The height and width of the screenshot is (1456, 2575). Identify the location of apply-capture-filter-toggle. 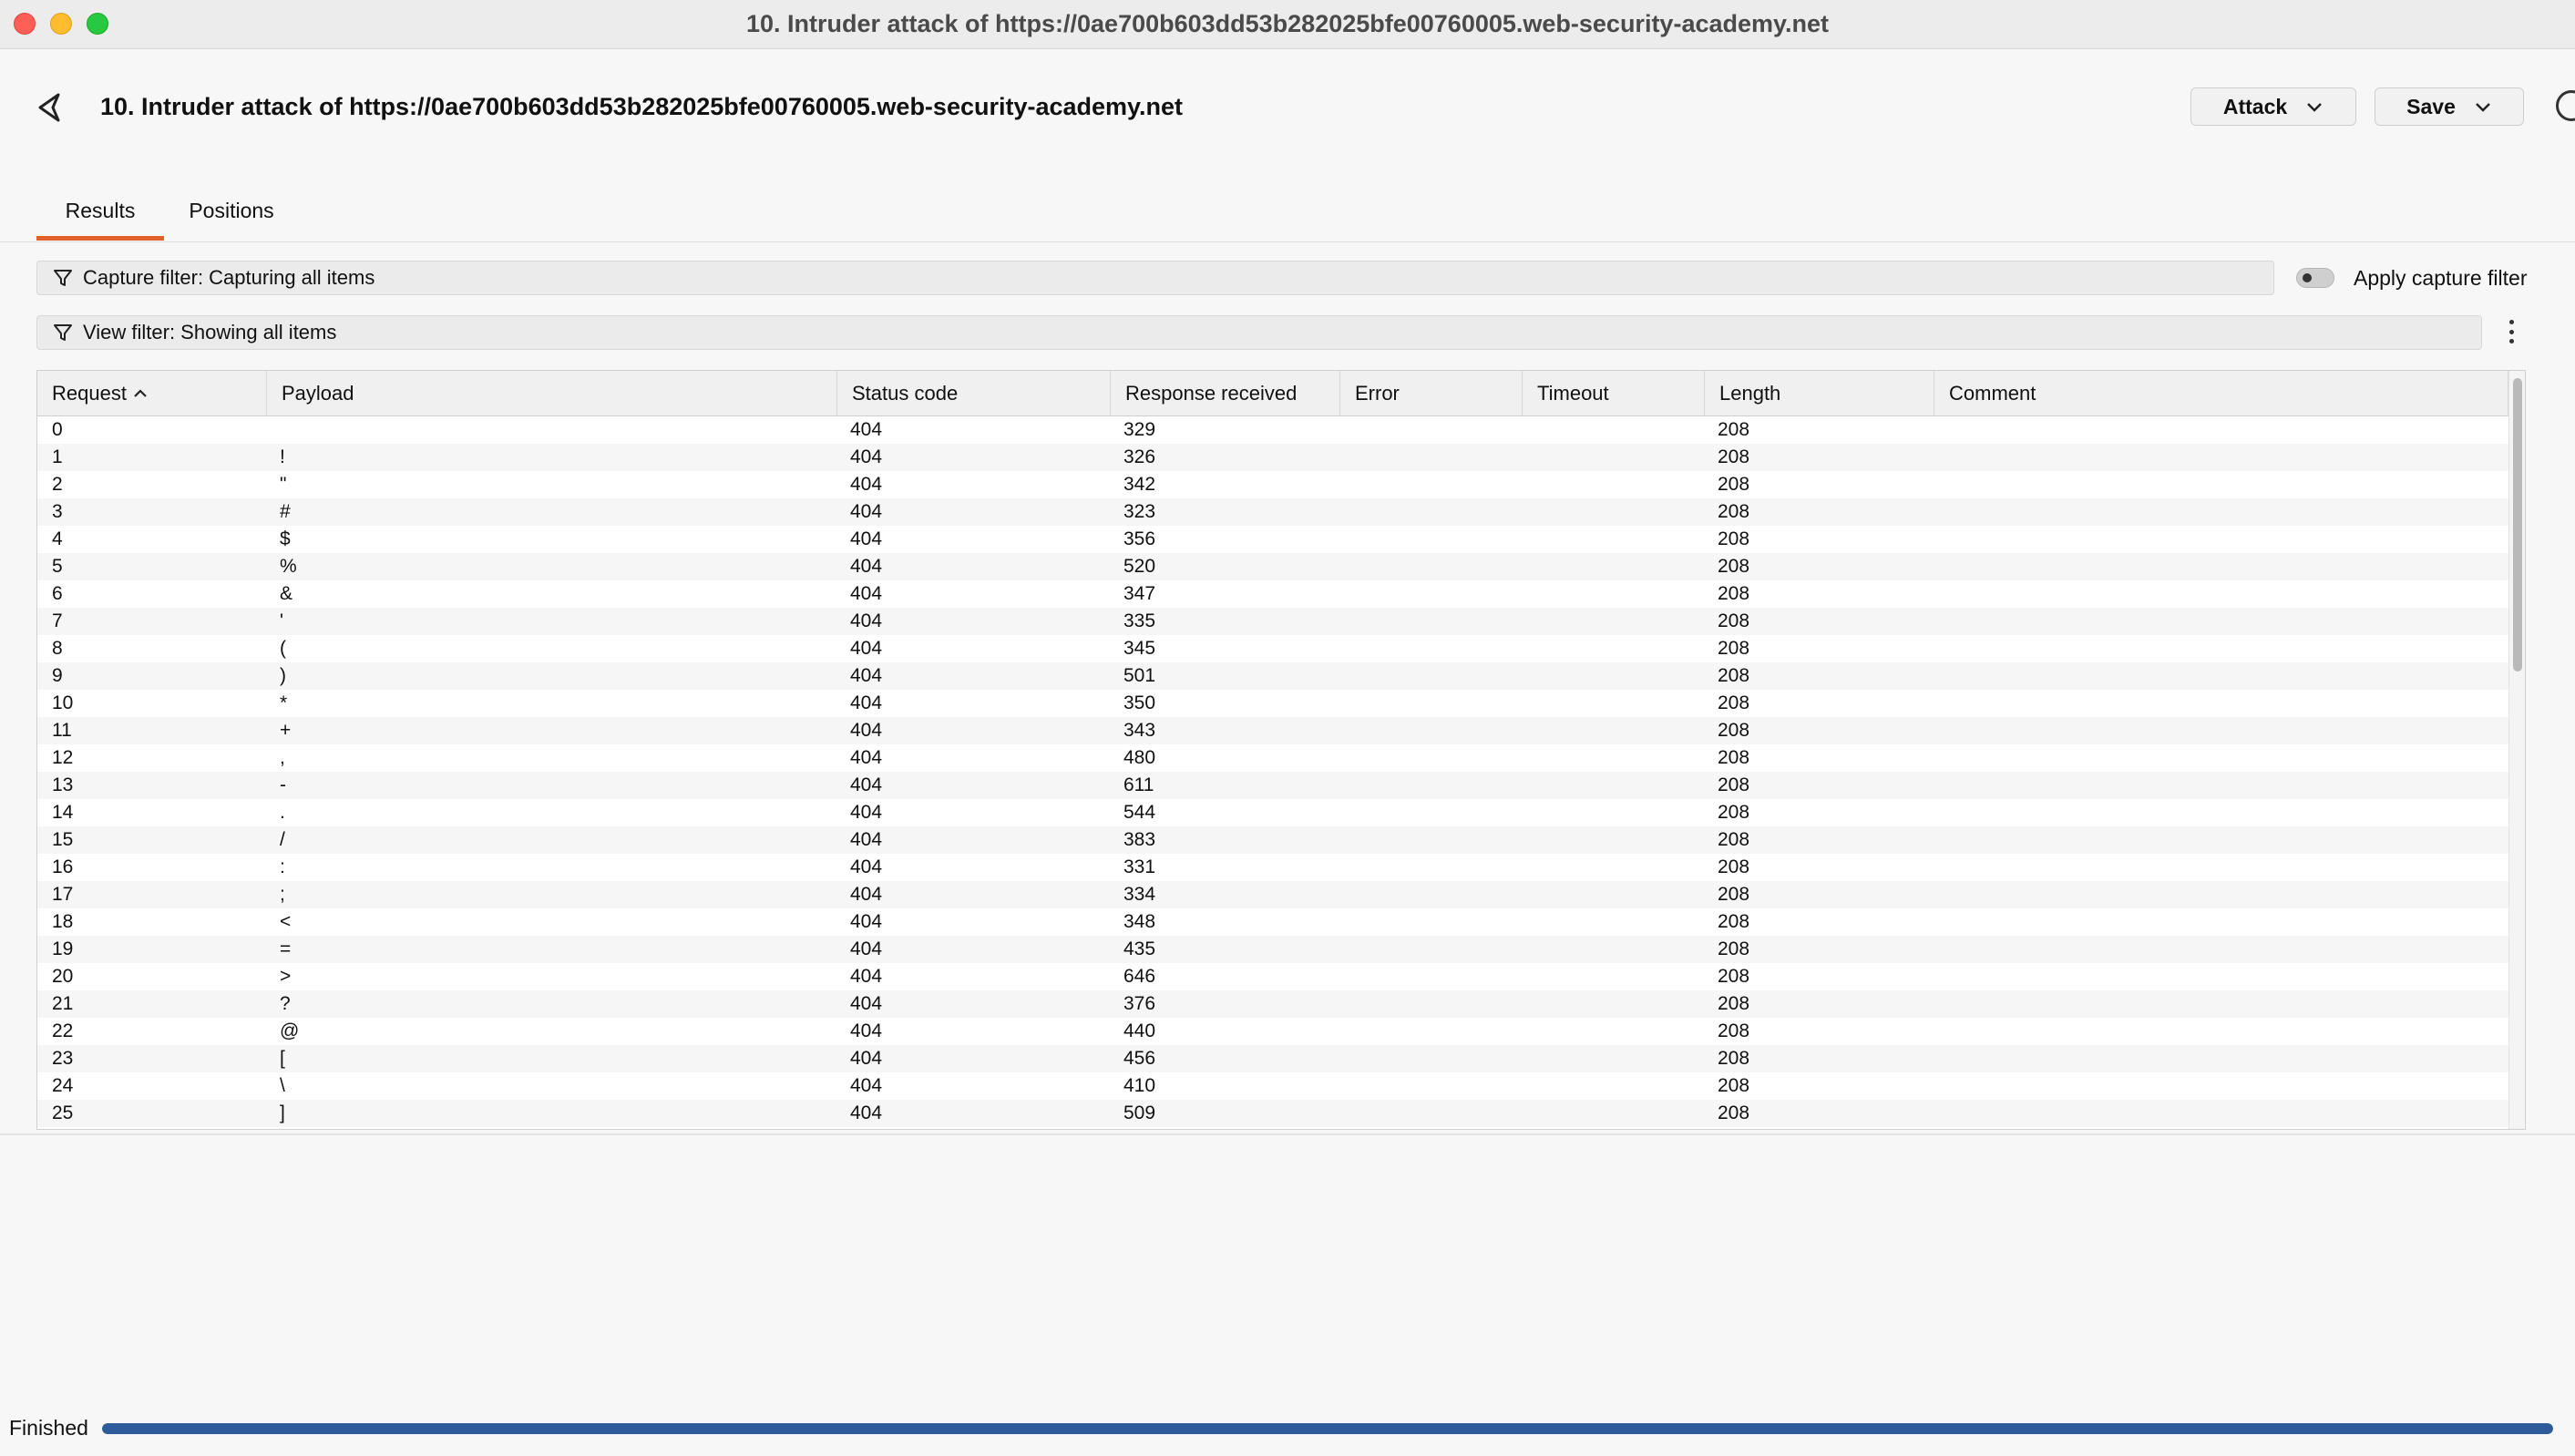
(2315, 278).